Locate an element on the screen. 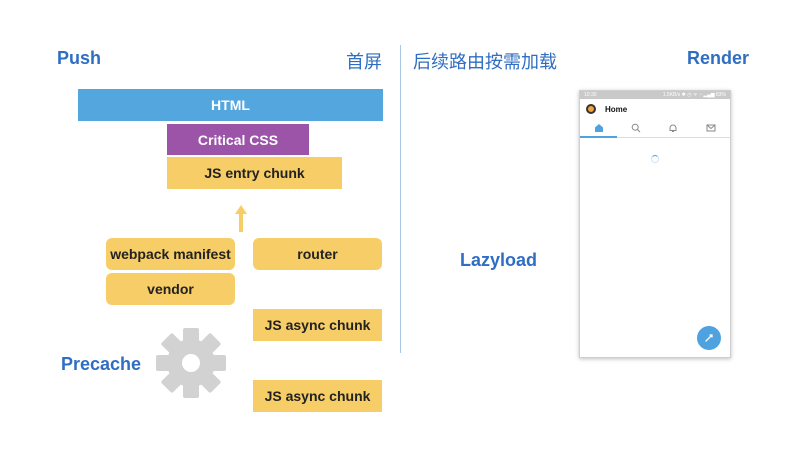 This screenshot has width=800, height=450. compose-fab-icon is located at coordinates (709, 338).